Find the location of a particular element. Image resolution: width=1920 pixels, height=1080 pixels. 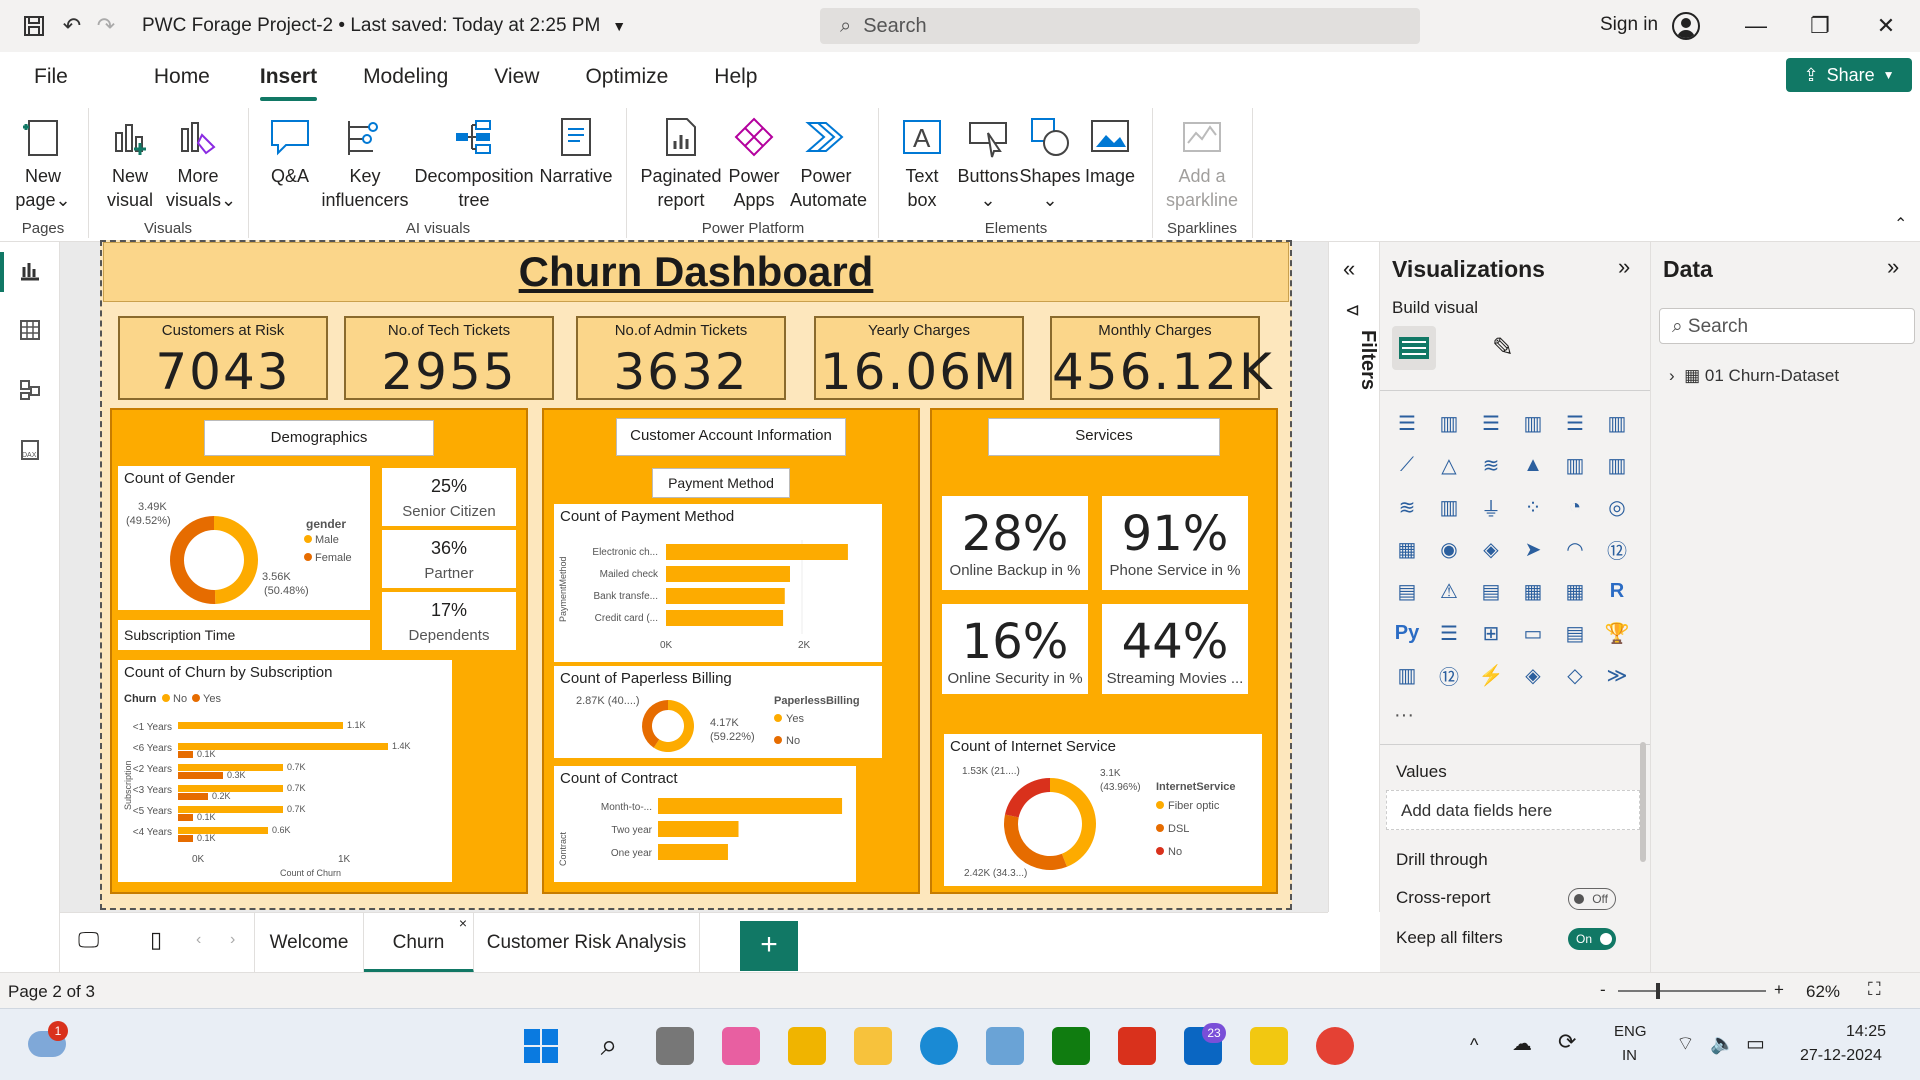

build-visual-tab-icon is located at coordinates (1414, 348).